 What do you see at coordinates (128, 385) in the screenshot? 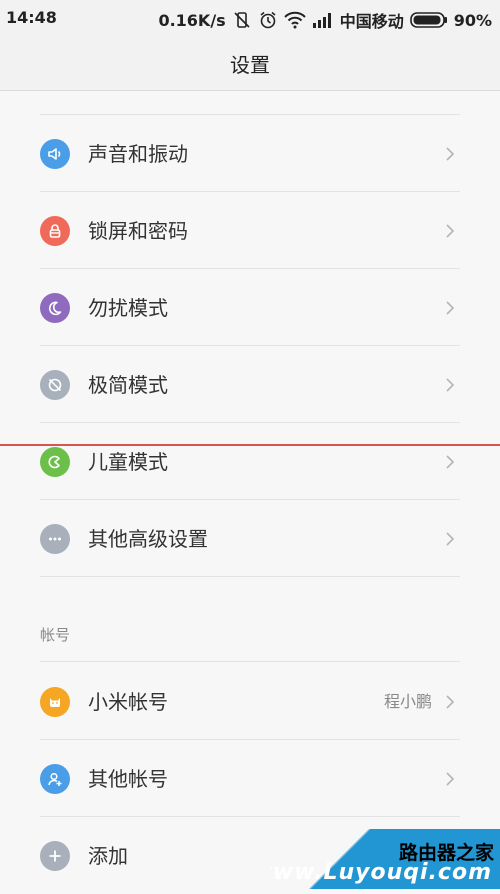
I see `settings-item-label: 极简模式` at bounding box center [128, 385].